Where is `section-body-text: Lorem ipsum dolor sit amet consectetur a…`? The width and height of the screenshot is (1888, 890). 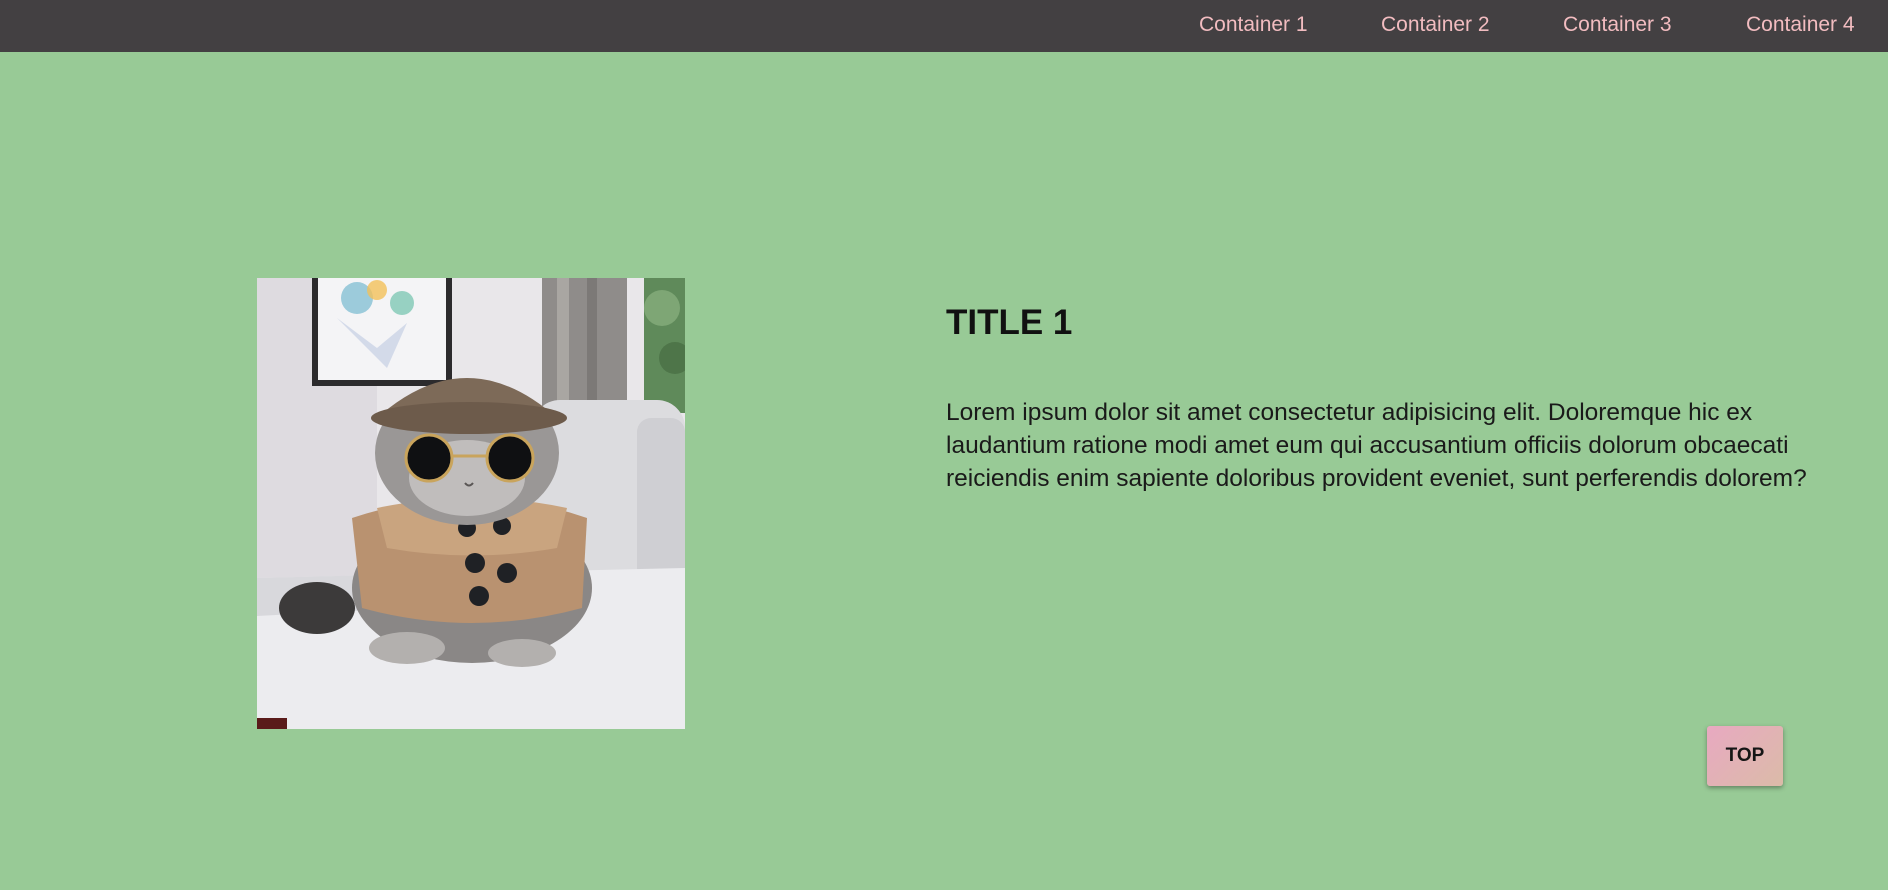 section-body-text: Lorem ipsum dolor sit amet consectetur a… is located at coordinates (1376, 445).